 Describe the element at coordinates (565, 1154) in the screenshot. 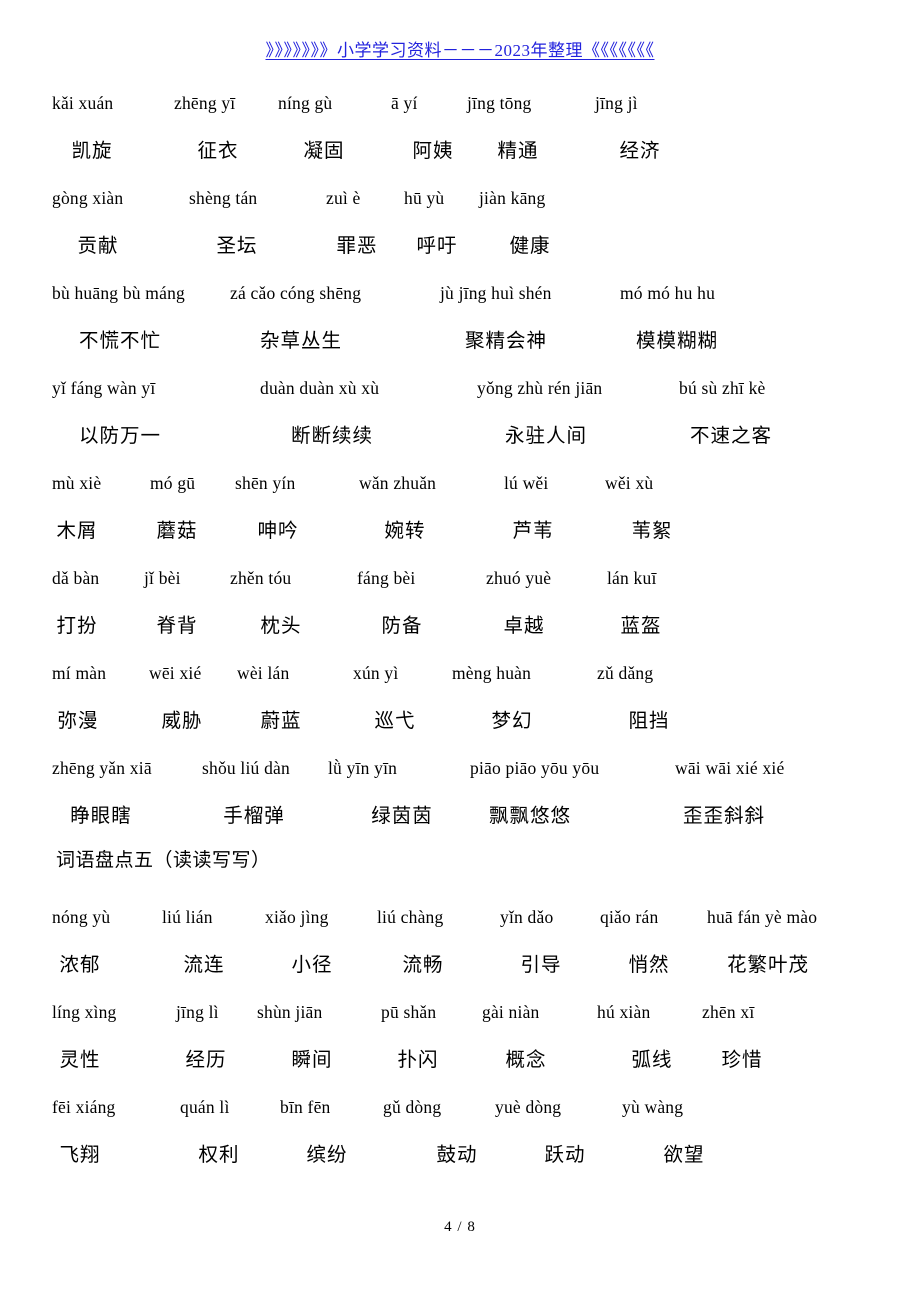

I see `hanzi-text: 跃动` at that location.